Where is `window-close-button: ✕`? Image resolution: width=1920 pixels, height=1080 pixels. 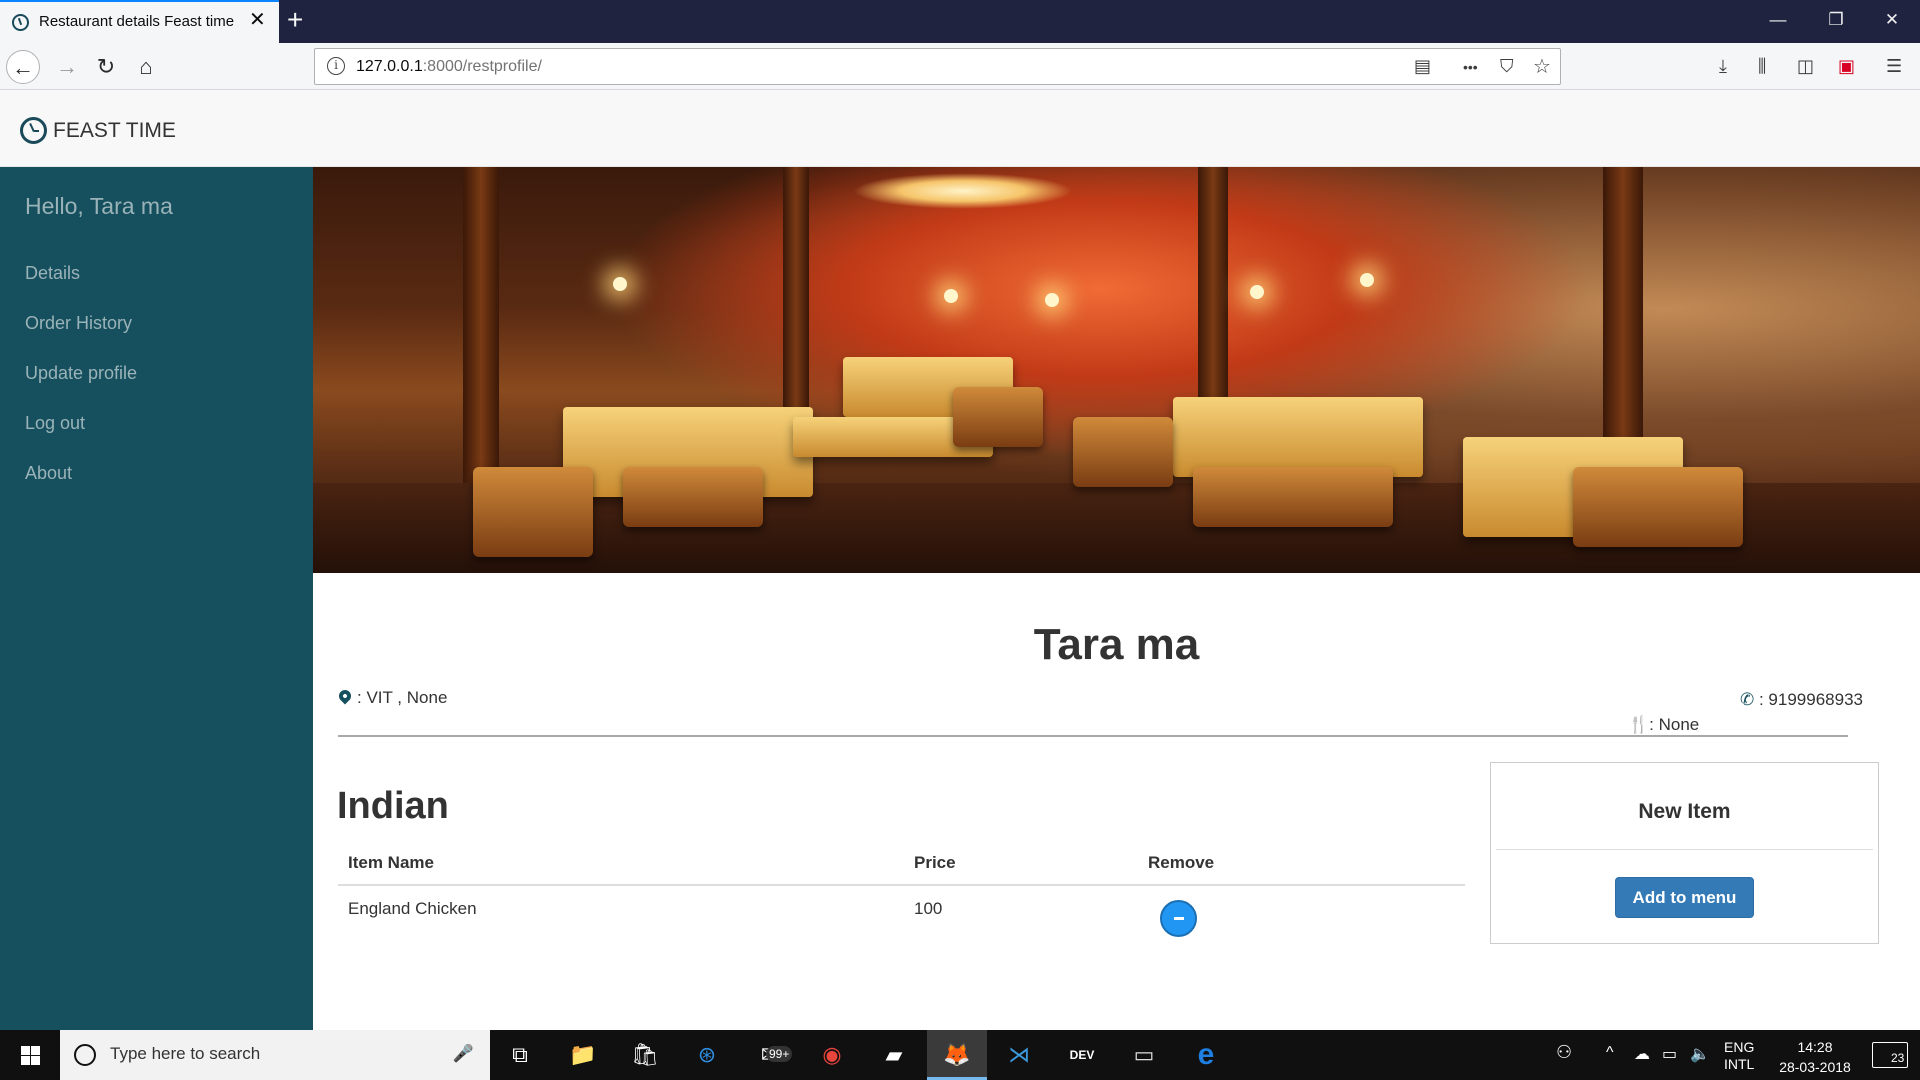 window-close-button: ✕ is located at coordinates (1891, 21).